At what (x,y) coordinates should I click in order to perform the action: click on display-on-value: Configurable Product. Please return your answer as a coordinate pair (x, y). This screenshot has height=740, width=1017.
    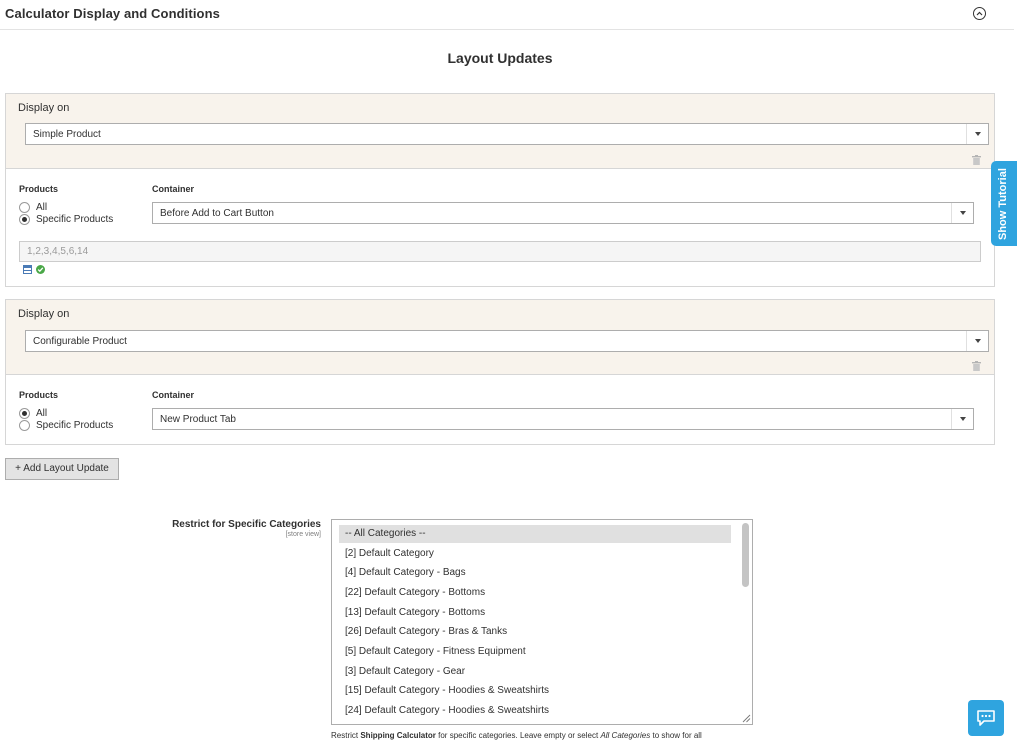
    Looking at the image, I should click on (80, 341).